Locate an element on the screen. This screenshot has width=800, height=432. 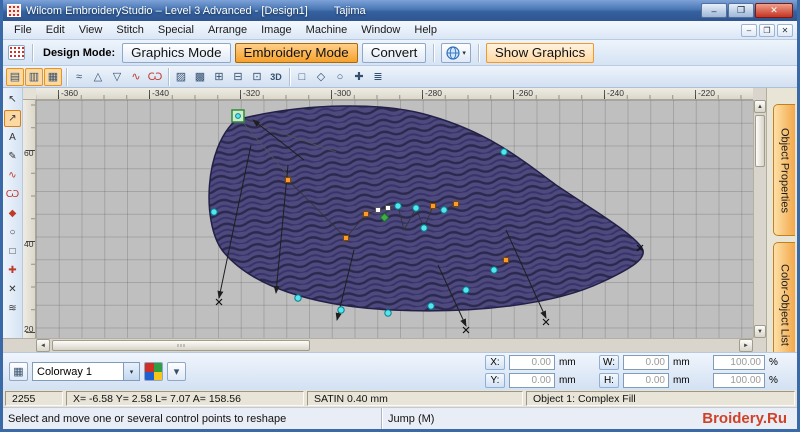
mdi-restore-button: ❐ is located at coordinates (767, 30).